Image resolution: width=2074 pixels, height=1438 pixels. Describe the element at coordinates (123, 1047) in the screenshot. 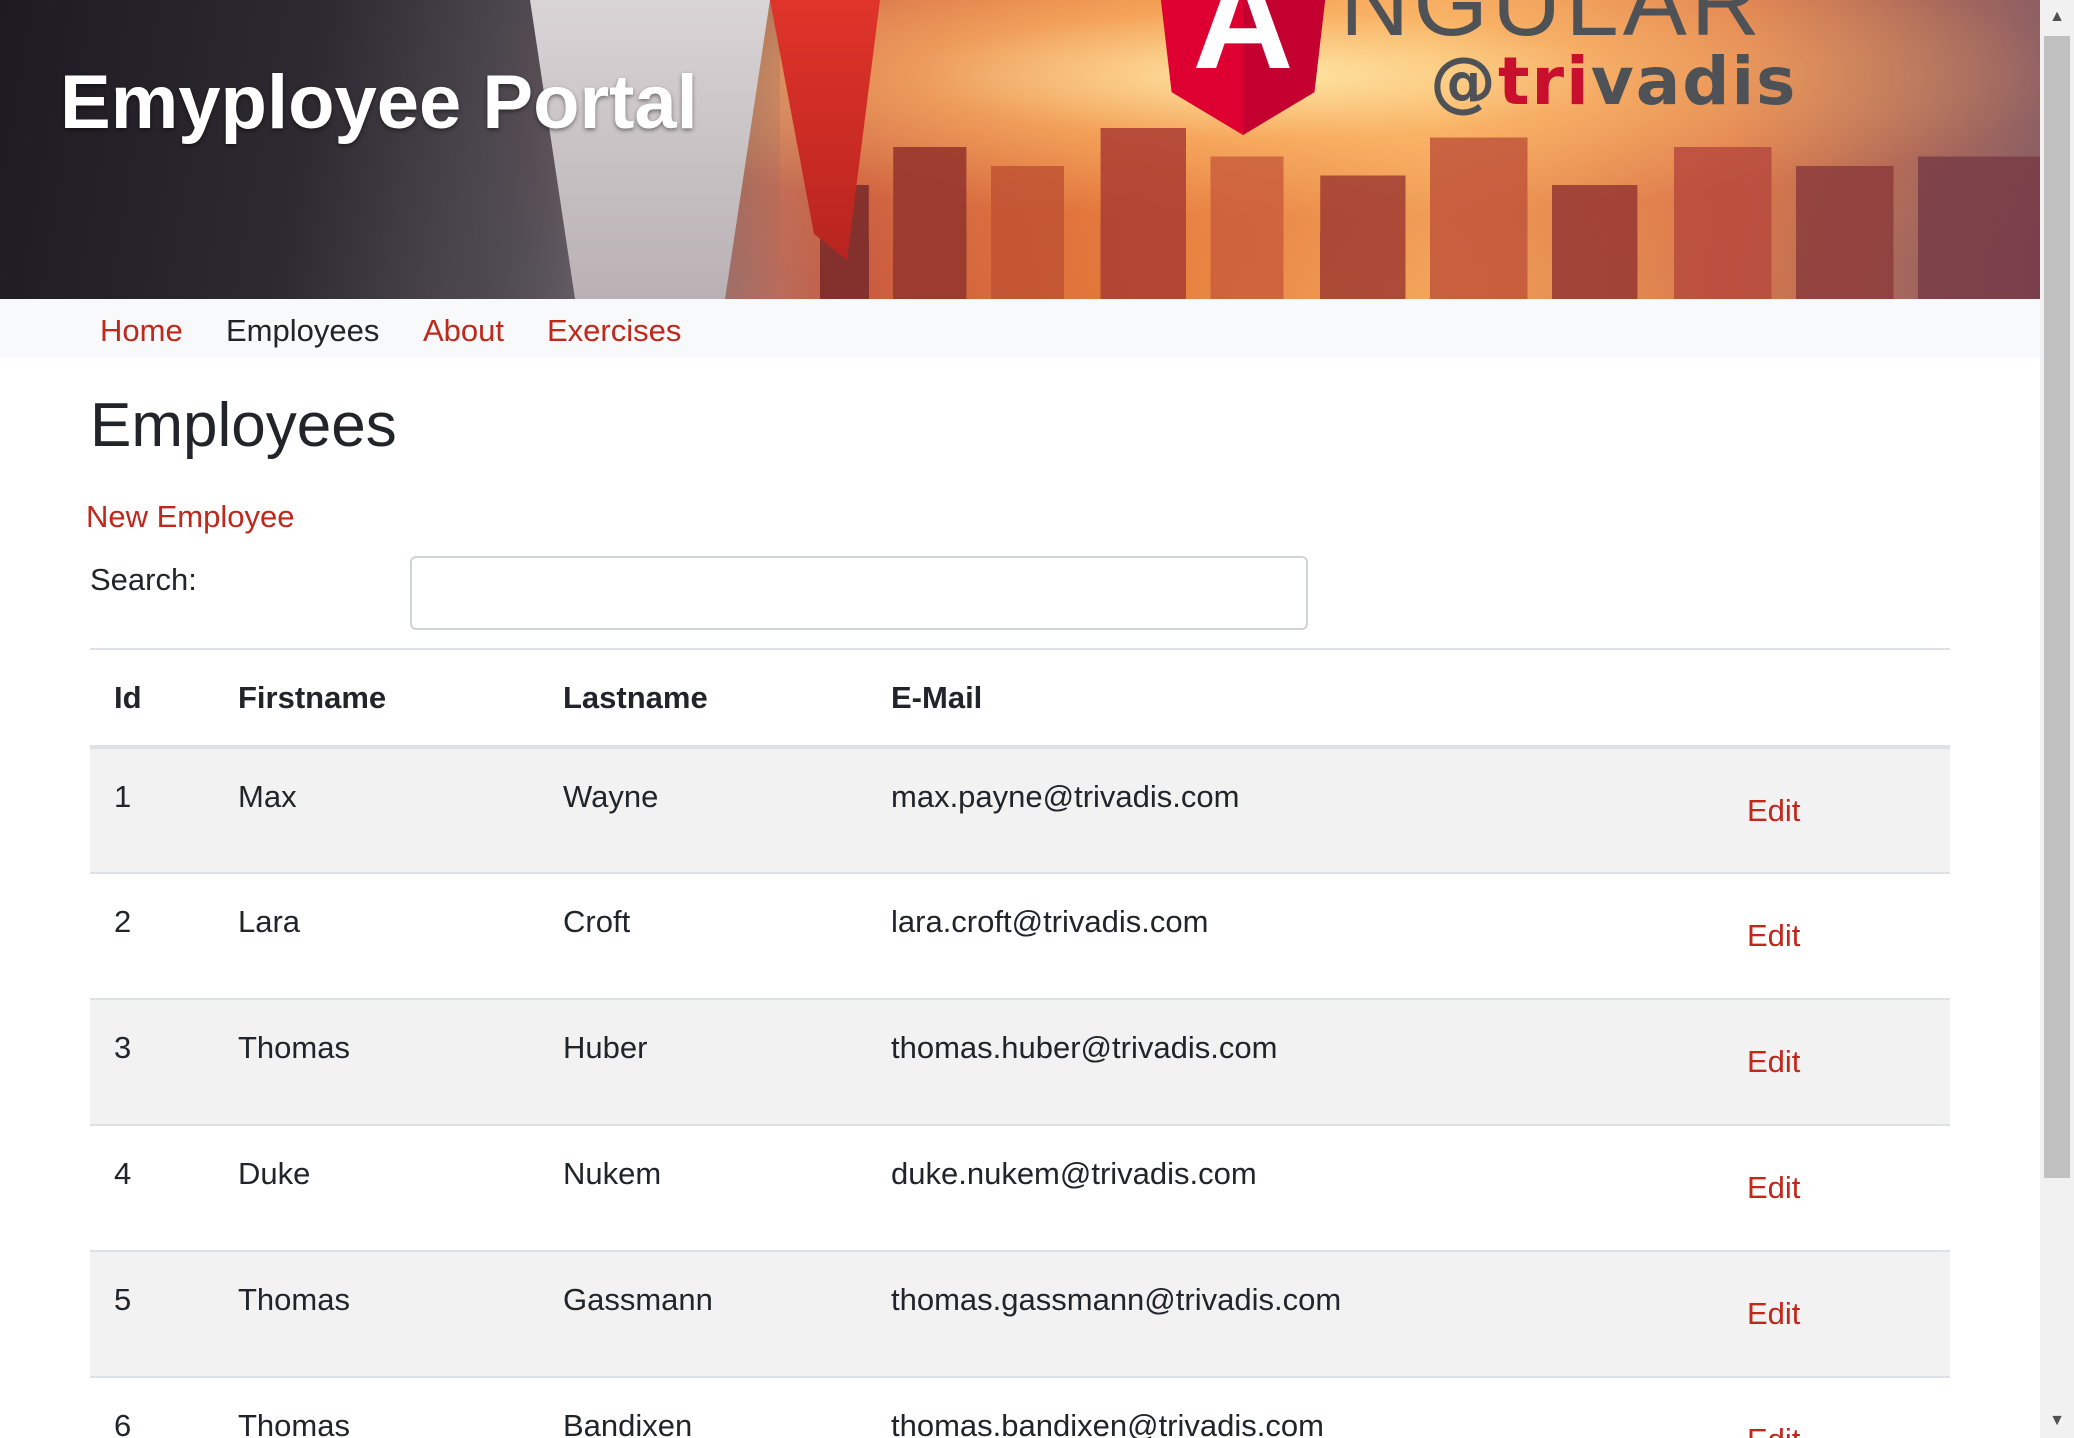

I see `cell-id: 3` at that location.